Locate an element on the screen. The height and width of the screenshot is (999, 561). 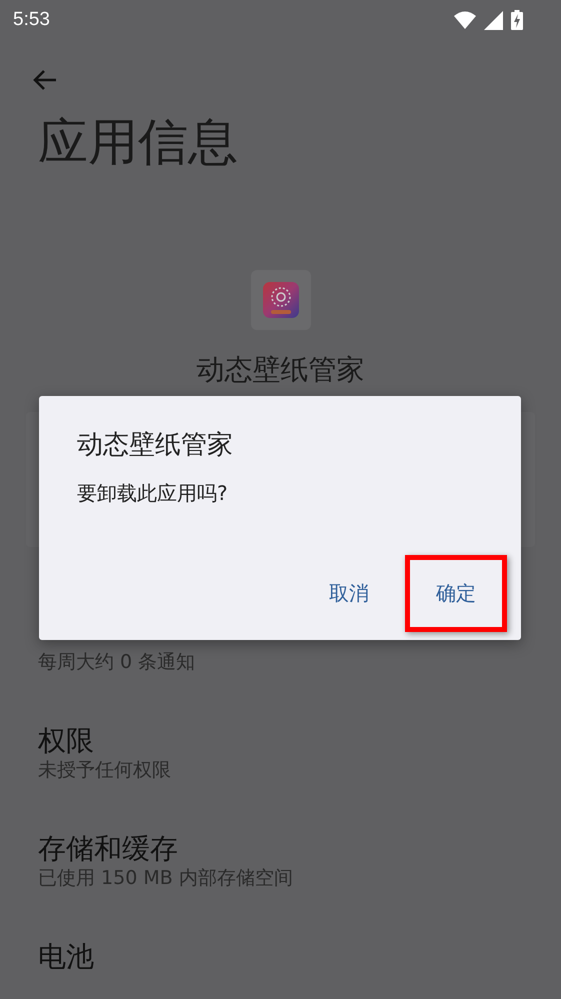
battery-icon is located at coordinates (517, 20).